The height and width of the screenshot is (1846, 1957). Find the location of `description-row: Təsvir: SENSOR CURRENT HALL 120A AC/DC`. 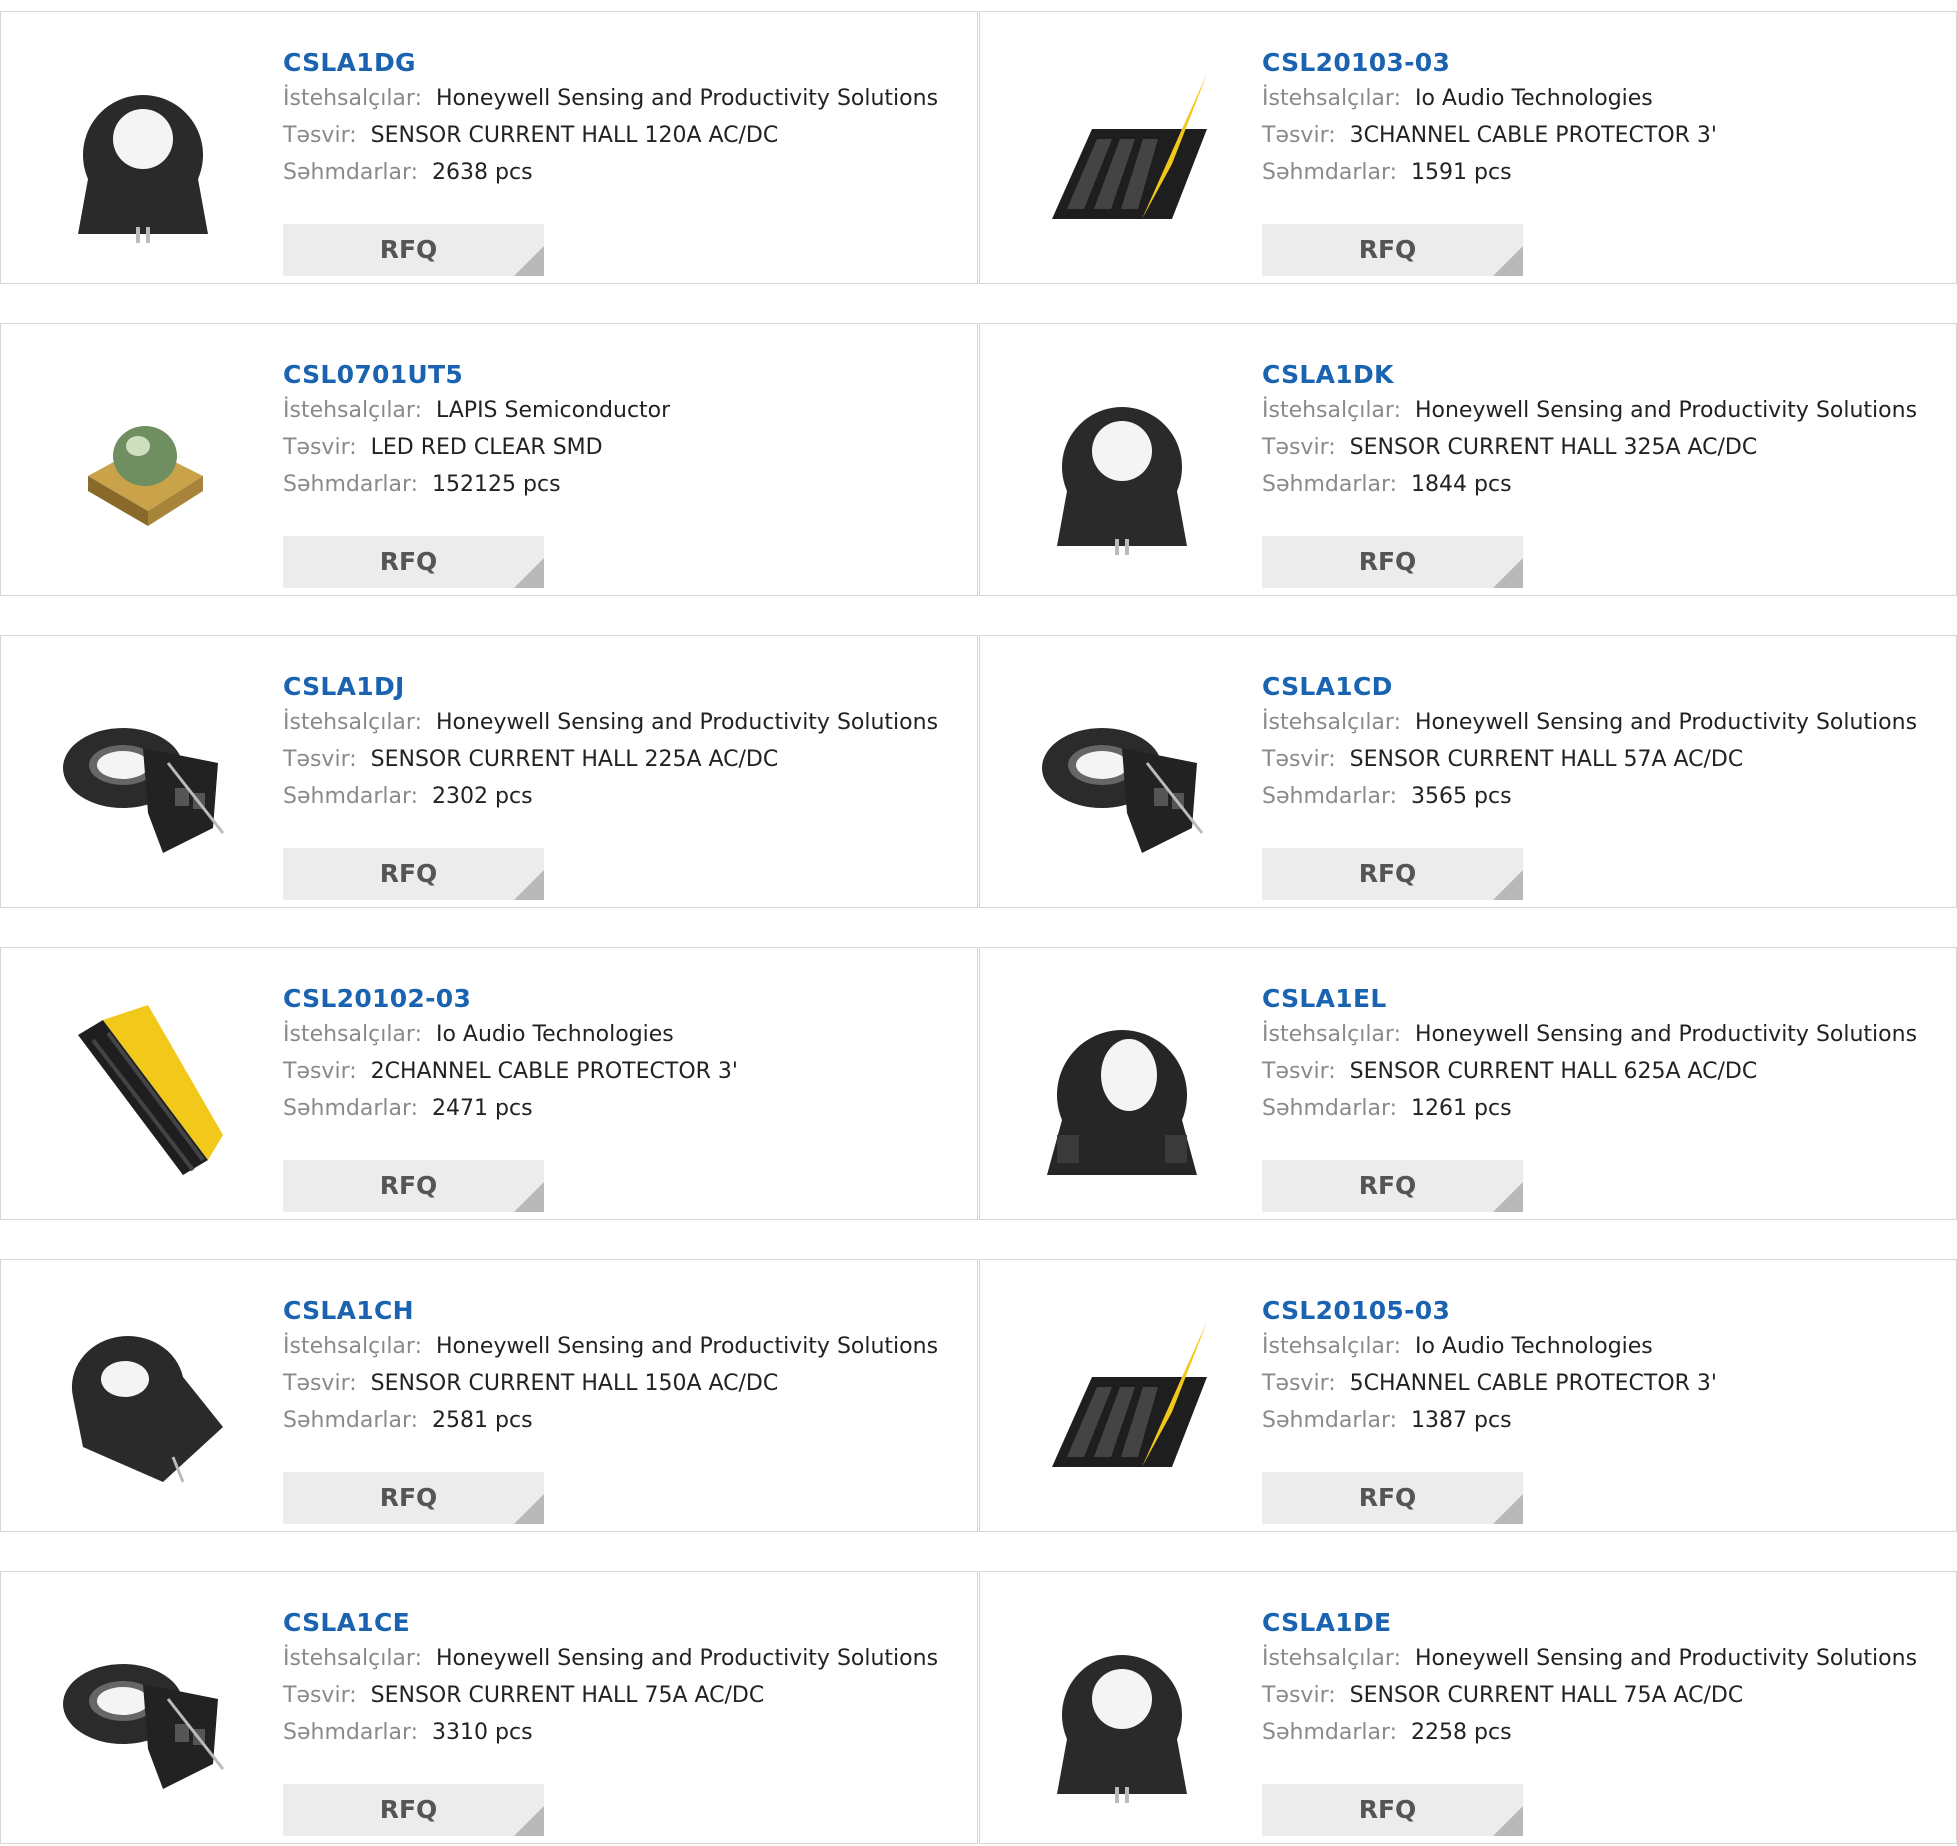

description-row: Təsvir: SENSOR CURRENT HALL 120A AC/DC is located at coordinates (623, 135).